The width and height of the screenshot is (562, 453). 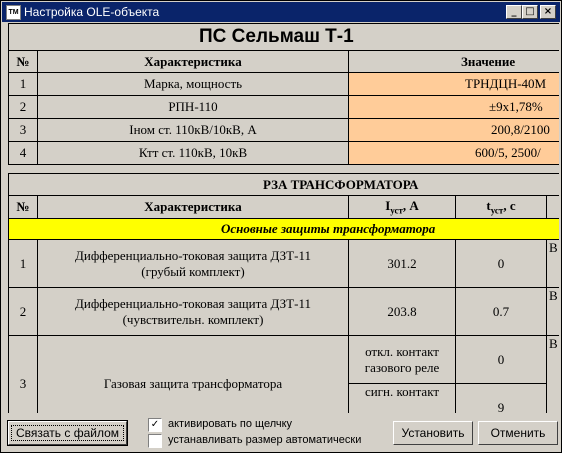 I want to click on activate-on-click-label: активировать по щелчку, so click(x=230, y=424).